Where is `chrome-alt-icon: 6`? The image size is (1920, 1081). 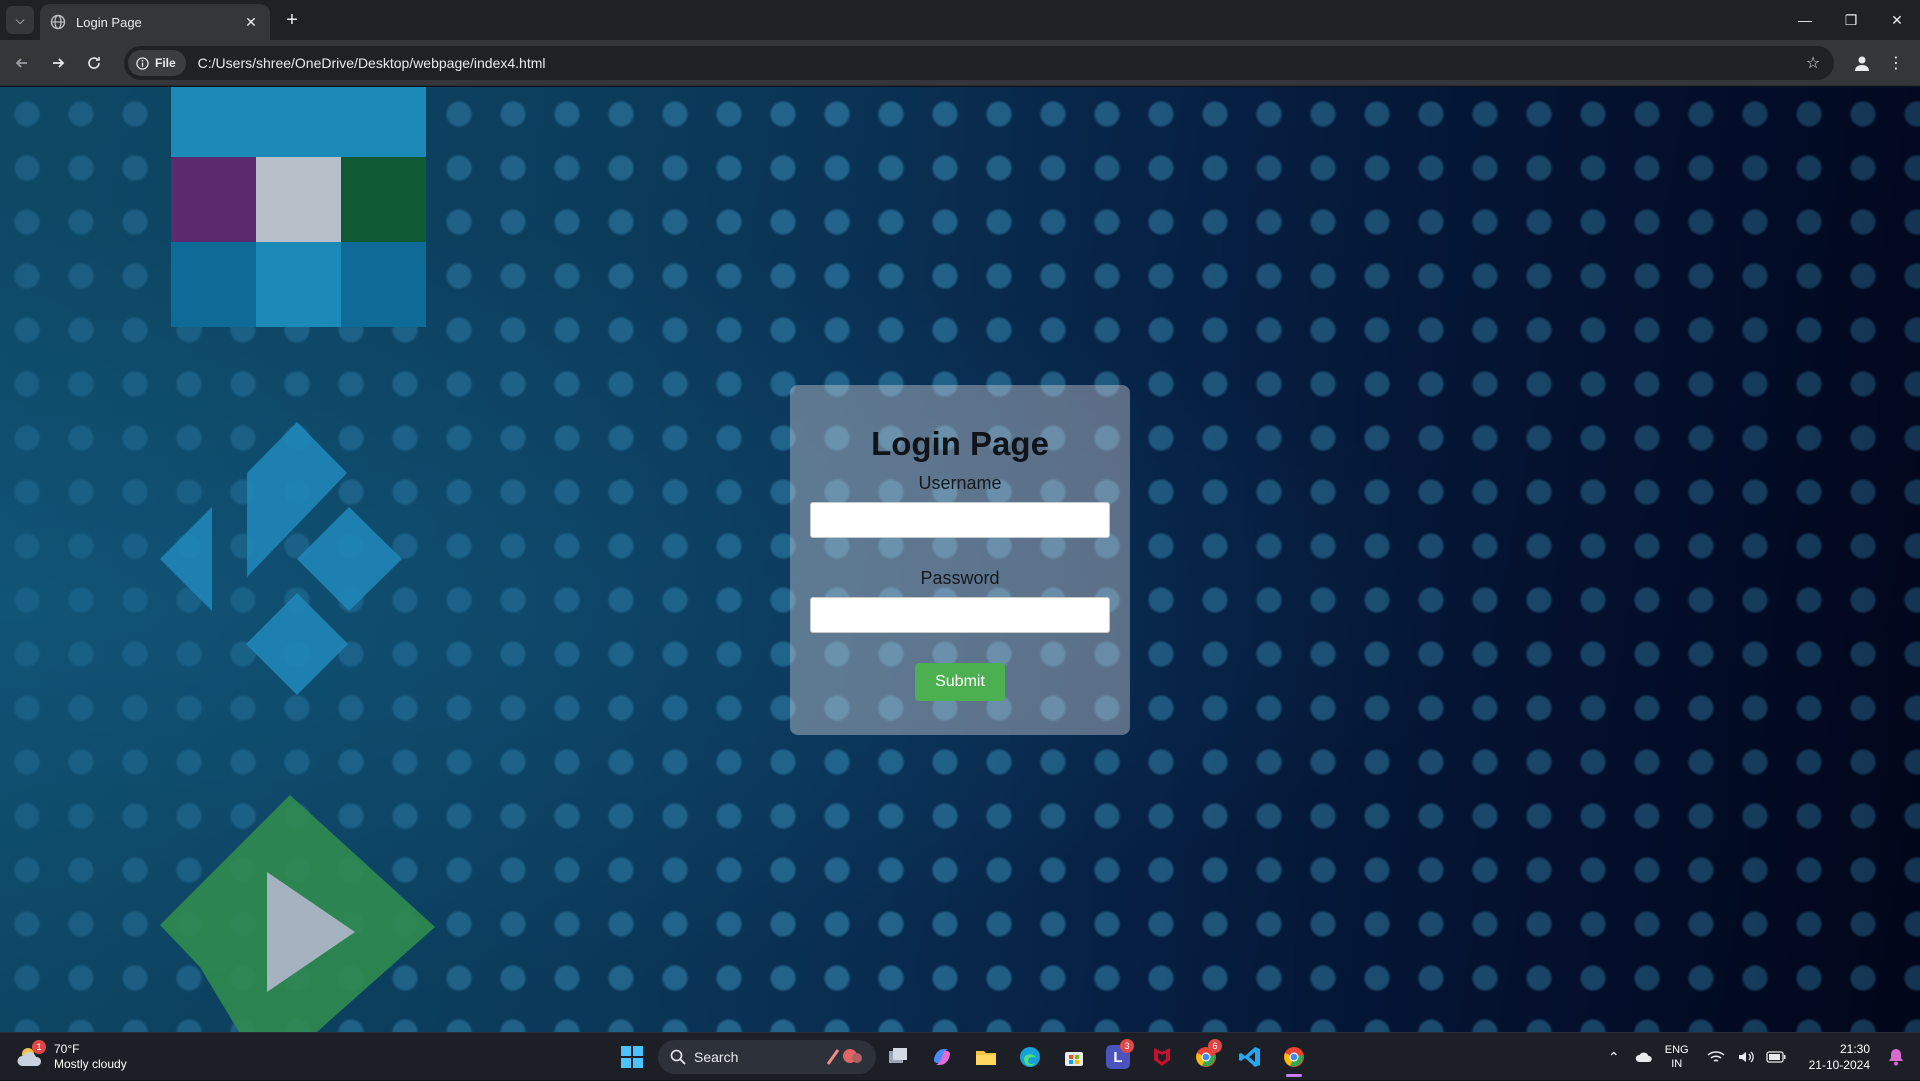 chrome-alt-icon: 6 is located at coordinates (1206, 1057).